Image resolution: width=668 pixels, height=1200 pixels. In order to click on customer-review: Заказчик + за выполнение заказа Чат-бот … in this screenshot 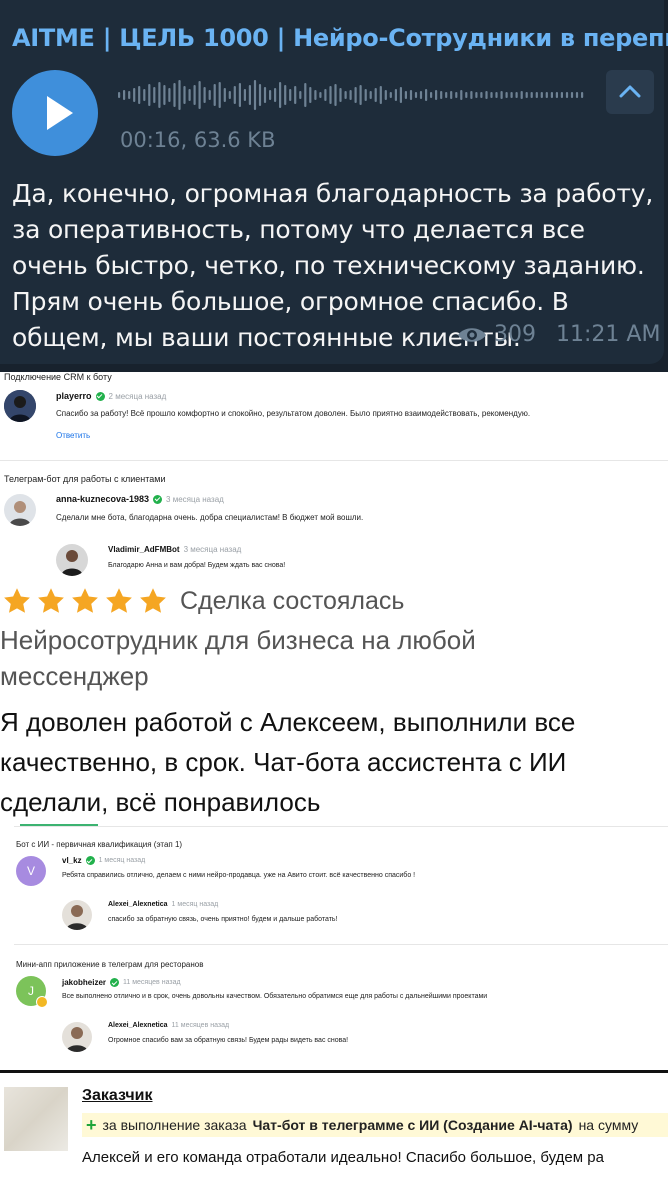, I will do `click(334, 1135)`.